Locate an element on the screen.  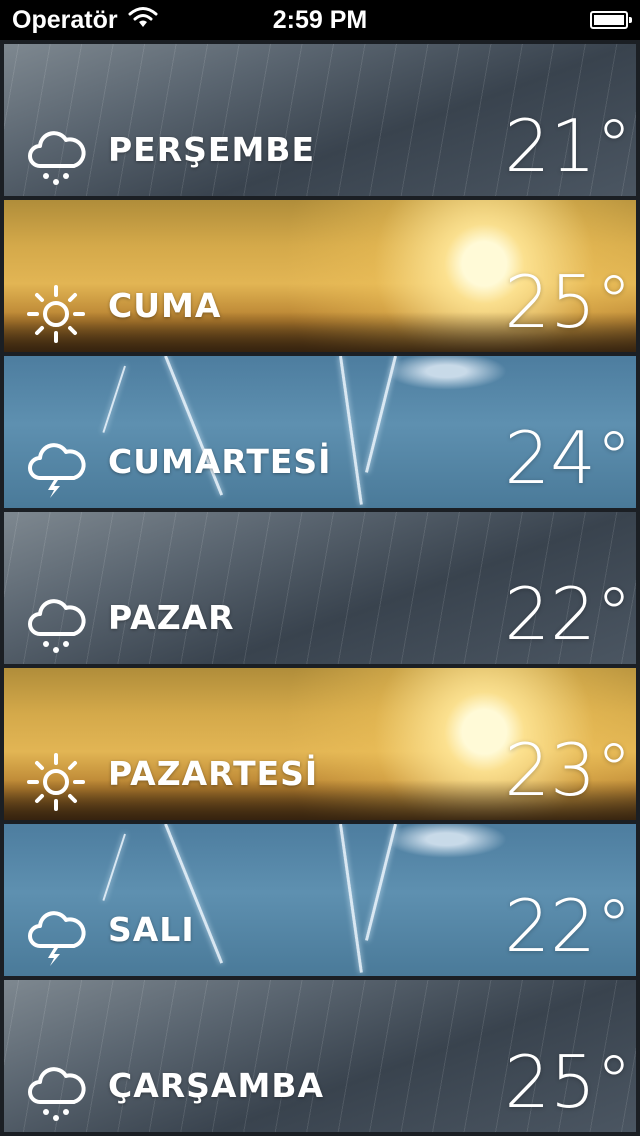
clock: 2:59 PM is located at coordinates (320, 19).